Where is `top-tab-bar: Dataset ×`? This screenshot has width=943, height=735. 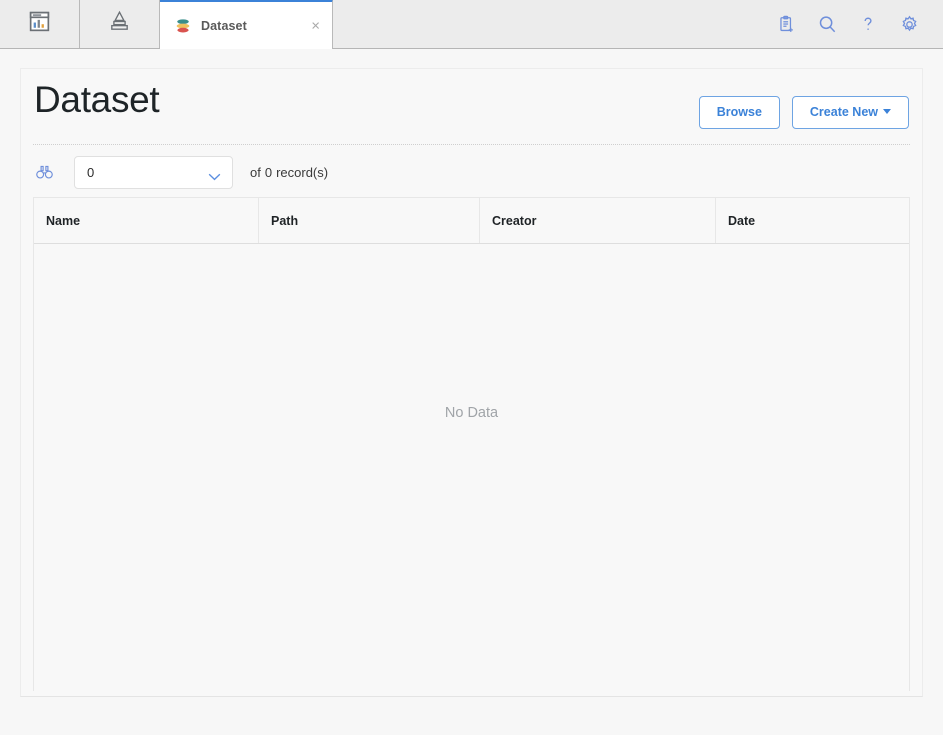
top-tab-bar: Dataset × is located at coordinates (471, 24).